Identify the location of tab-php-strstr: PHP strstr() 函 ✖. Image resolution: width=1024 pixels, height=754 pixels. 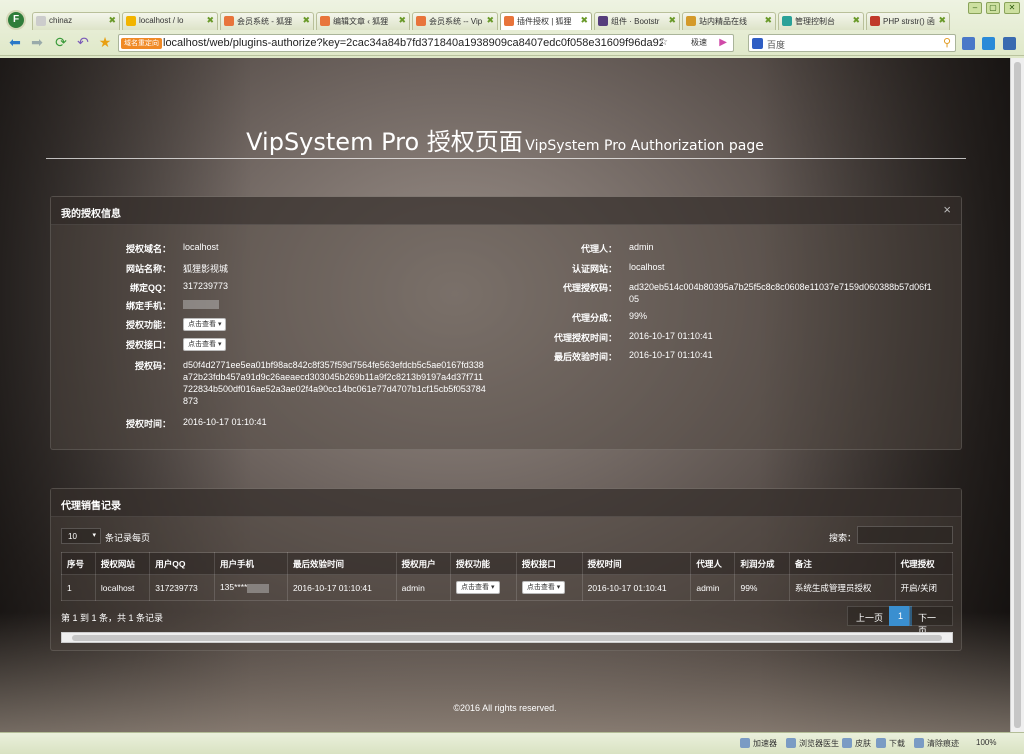
(908, 21).